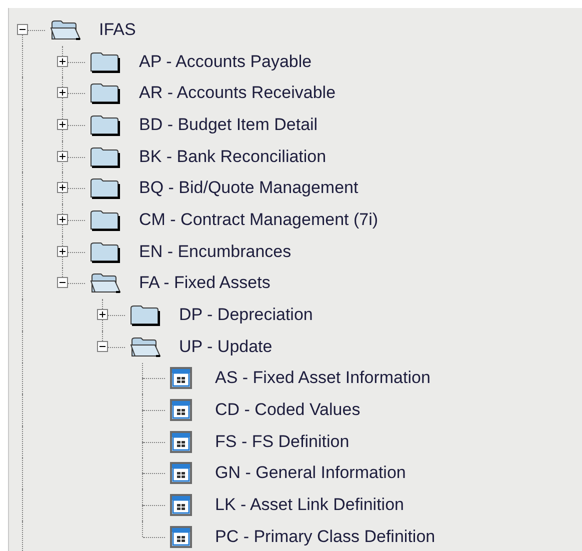 Image resolution: width=582 pixels, height=551 pixels. What do you see at coordinates (232, 156) in the screenshot?
I see `tree-item-label: BK - Bank Reconciliation` at bounding box center [232, 156].